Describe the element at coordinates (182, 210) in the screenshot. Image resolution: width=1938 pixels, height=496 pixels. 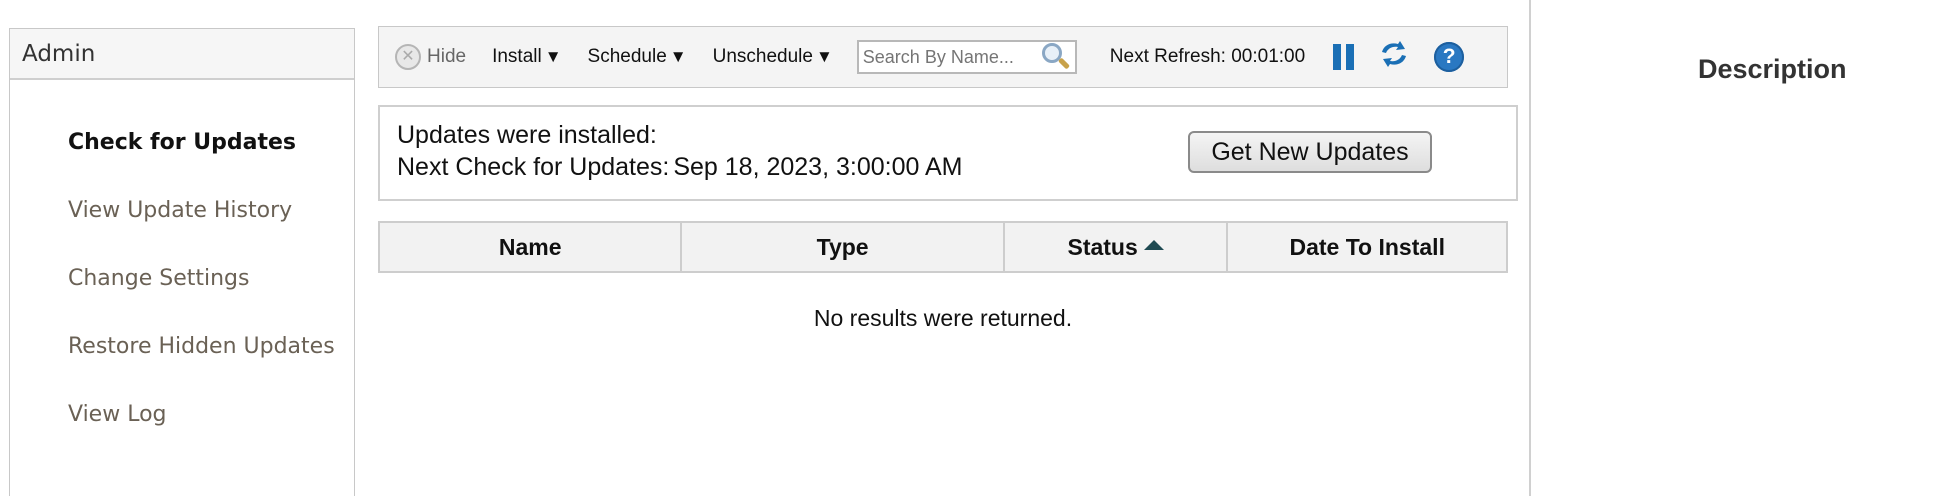
I see `sidebar-item-view-update-history: View Update History` at that location.